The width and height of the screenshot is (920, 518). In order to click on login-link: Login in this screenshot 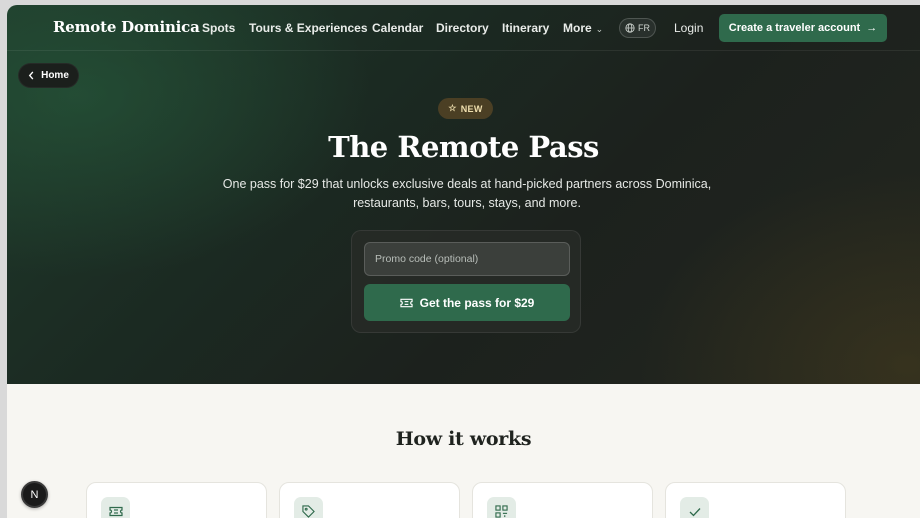, I will do `click(688, 28)`.